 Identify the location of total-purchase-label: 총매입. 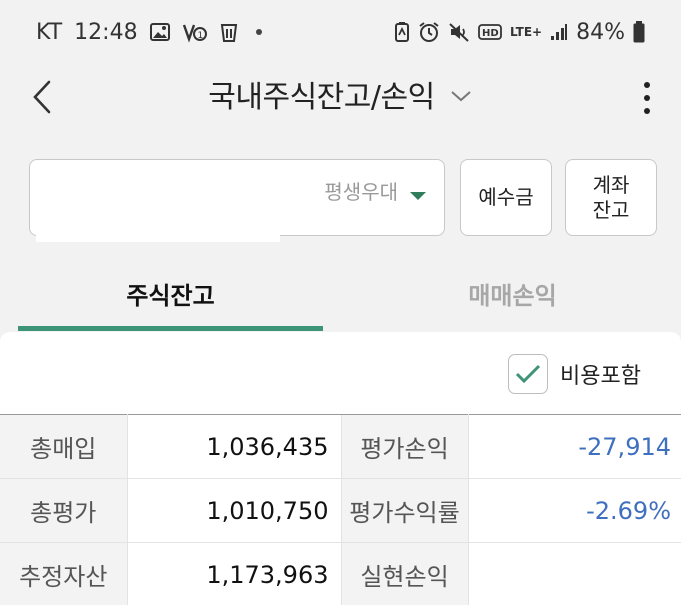
(64, 446).